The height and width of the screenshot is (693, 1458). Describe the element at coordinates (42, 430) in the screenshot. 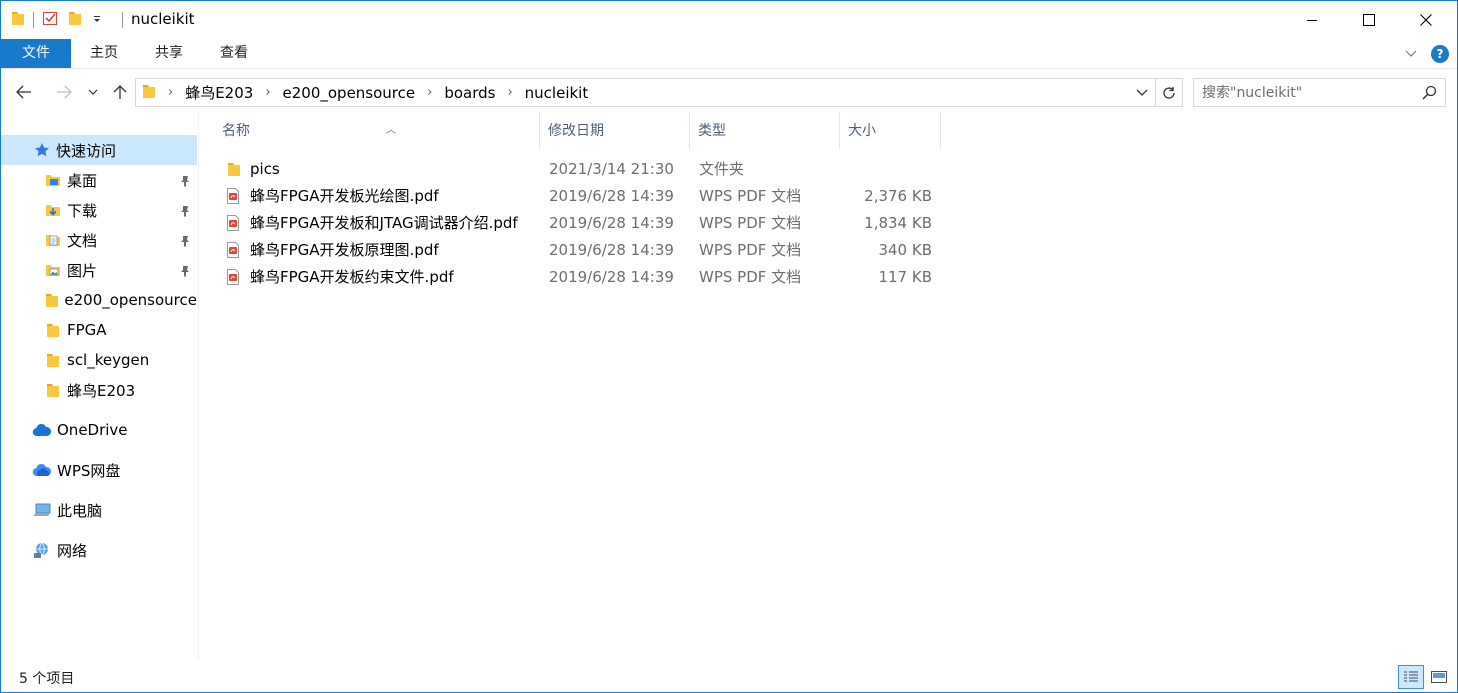

I see `cloud-icon` at that location.